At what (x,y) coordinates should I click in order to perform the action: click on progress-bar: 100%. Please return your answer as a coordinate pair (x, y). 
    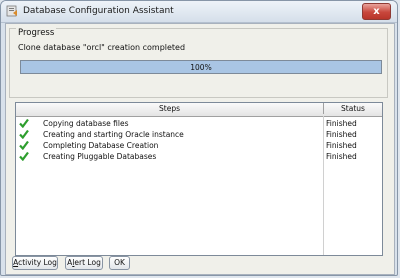
    Looking at the image, I should click on (201, 67).